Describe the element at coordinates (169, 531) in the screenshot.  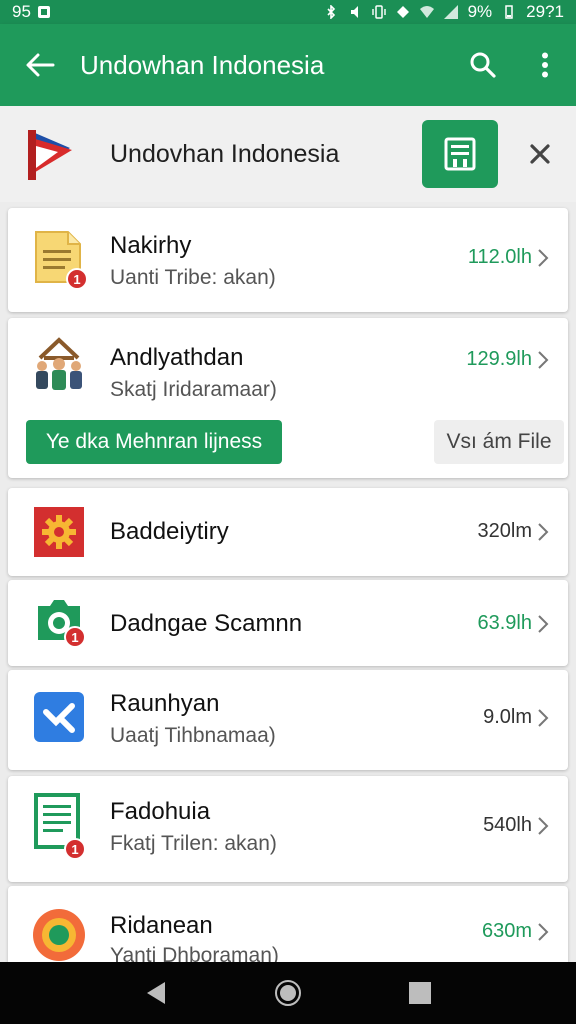
I see `item-name: Baddeiytiry` at that location.